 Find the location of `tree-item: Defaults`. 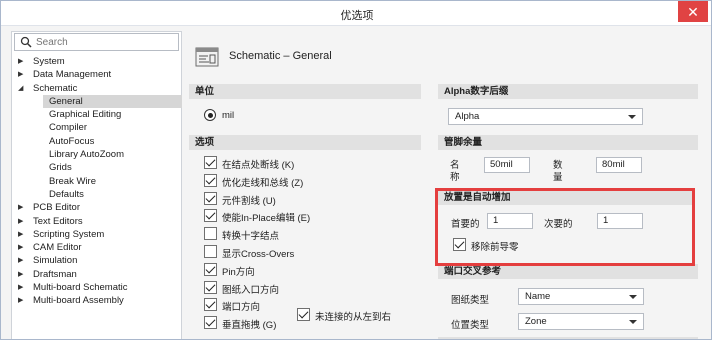

tree-item: Defaults is located at coordinates (96, 194).